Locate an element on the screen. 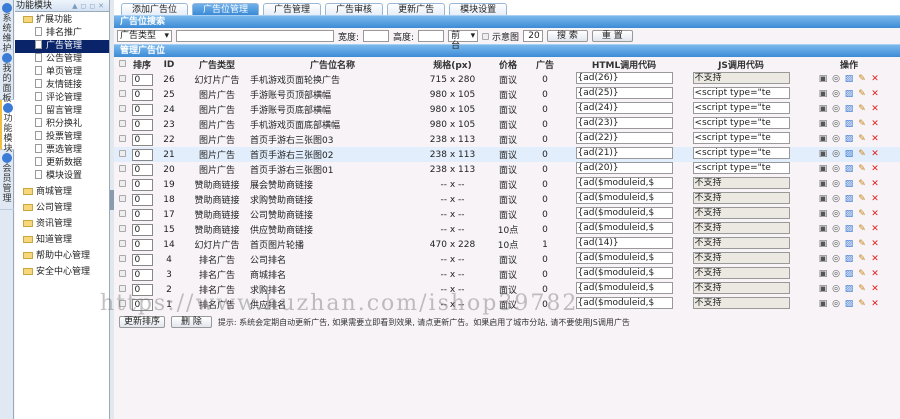  left-tab: 我的面板 is located at coordinates (7, 77).